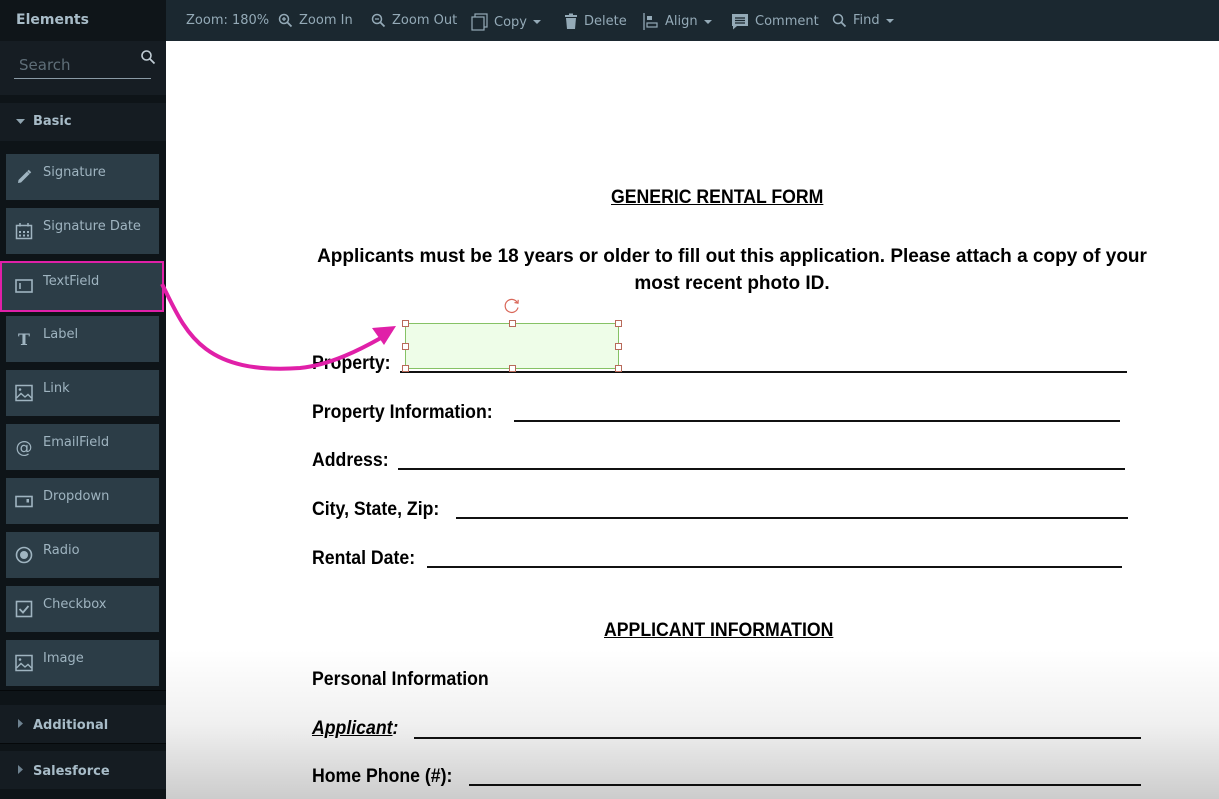  What do you see at coordinates (740, 22) in the screenshot?
I see `comment-icon` at bounding box center [740, 22].